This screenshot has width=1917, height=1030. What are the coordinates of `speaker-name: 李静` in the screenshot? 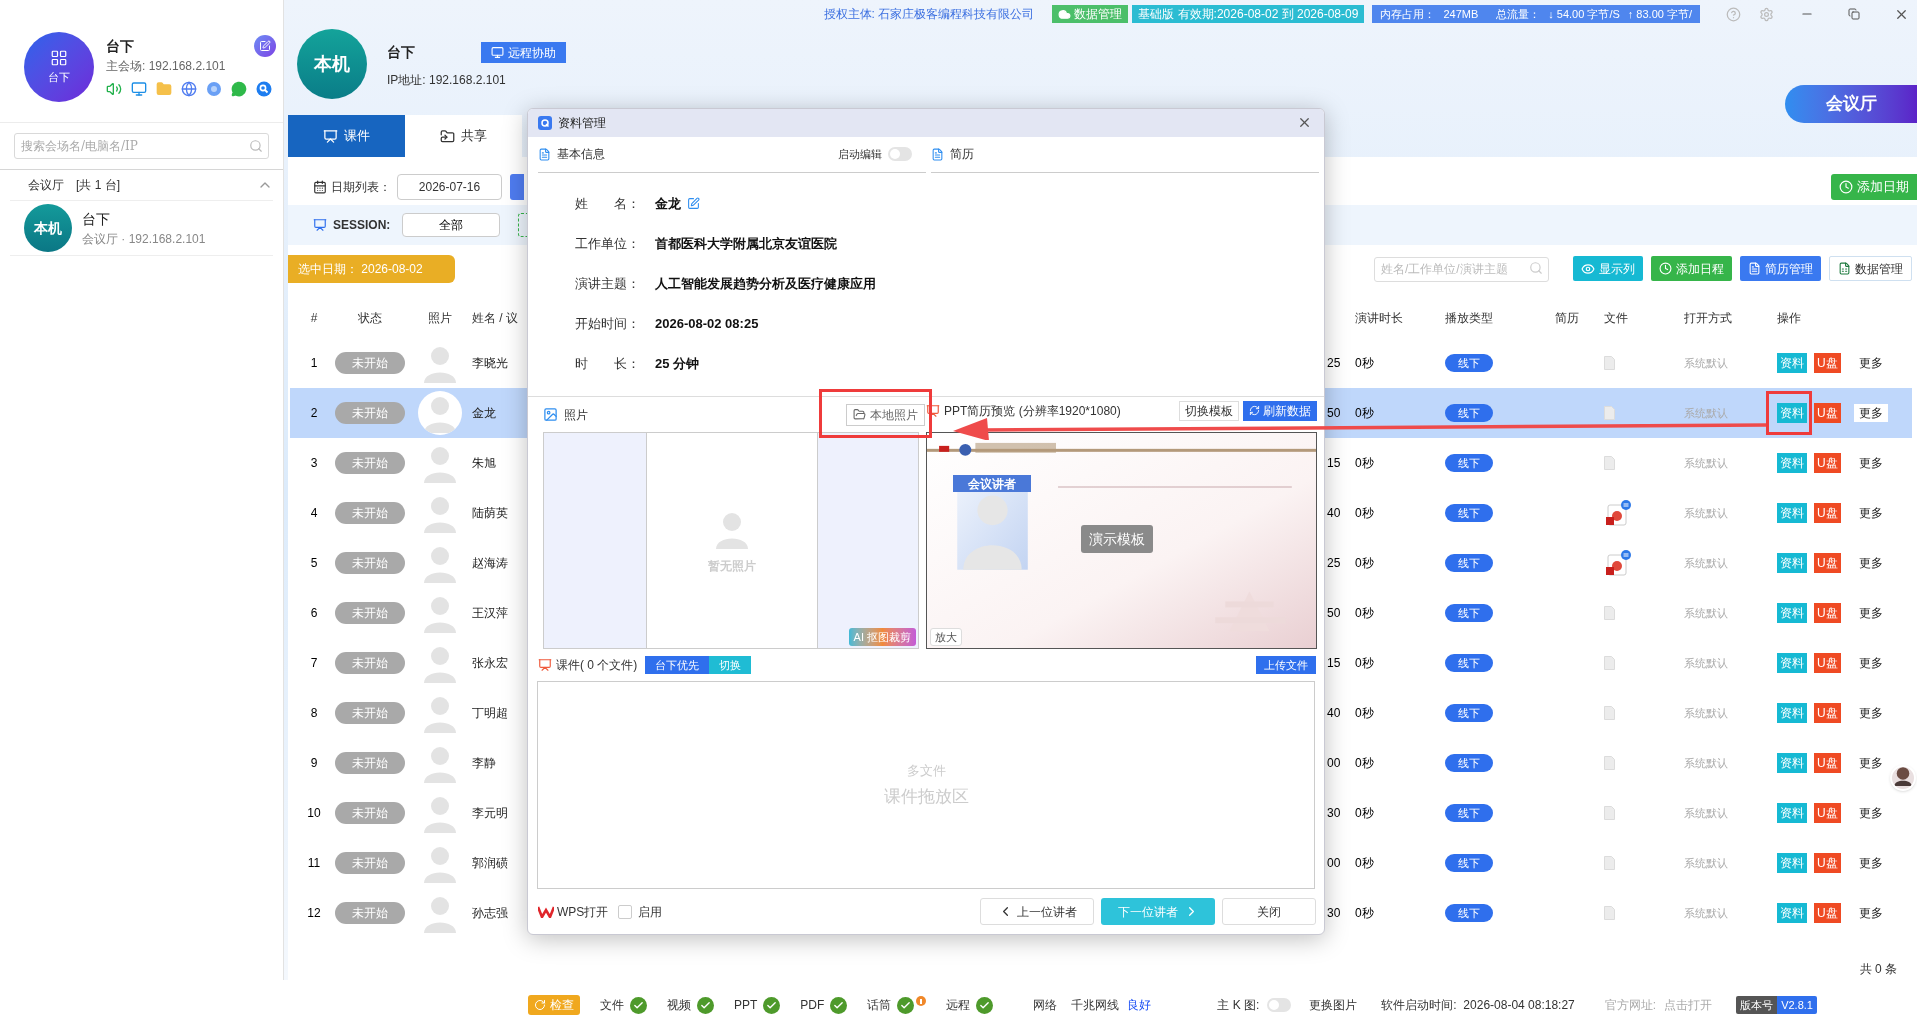 It's located at (484, 763).